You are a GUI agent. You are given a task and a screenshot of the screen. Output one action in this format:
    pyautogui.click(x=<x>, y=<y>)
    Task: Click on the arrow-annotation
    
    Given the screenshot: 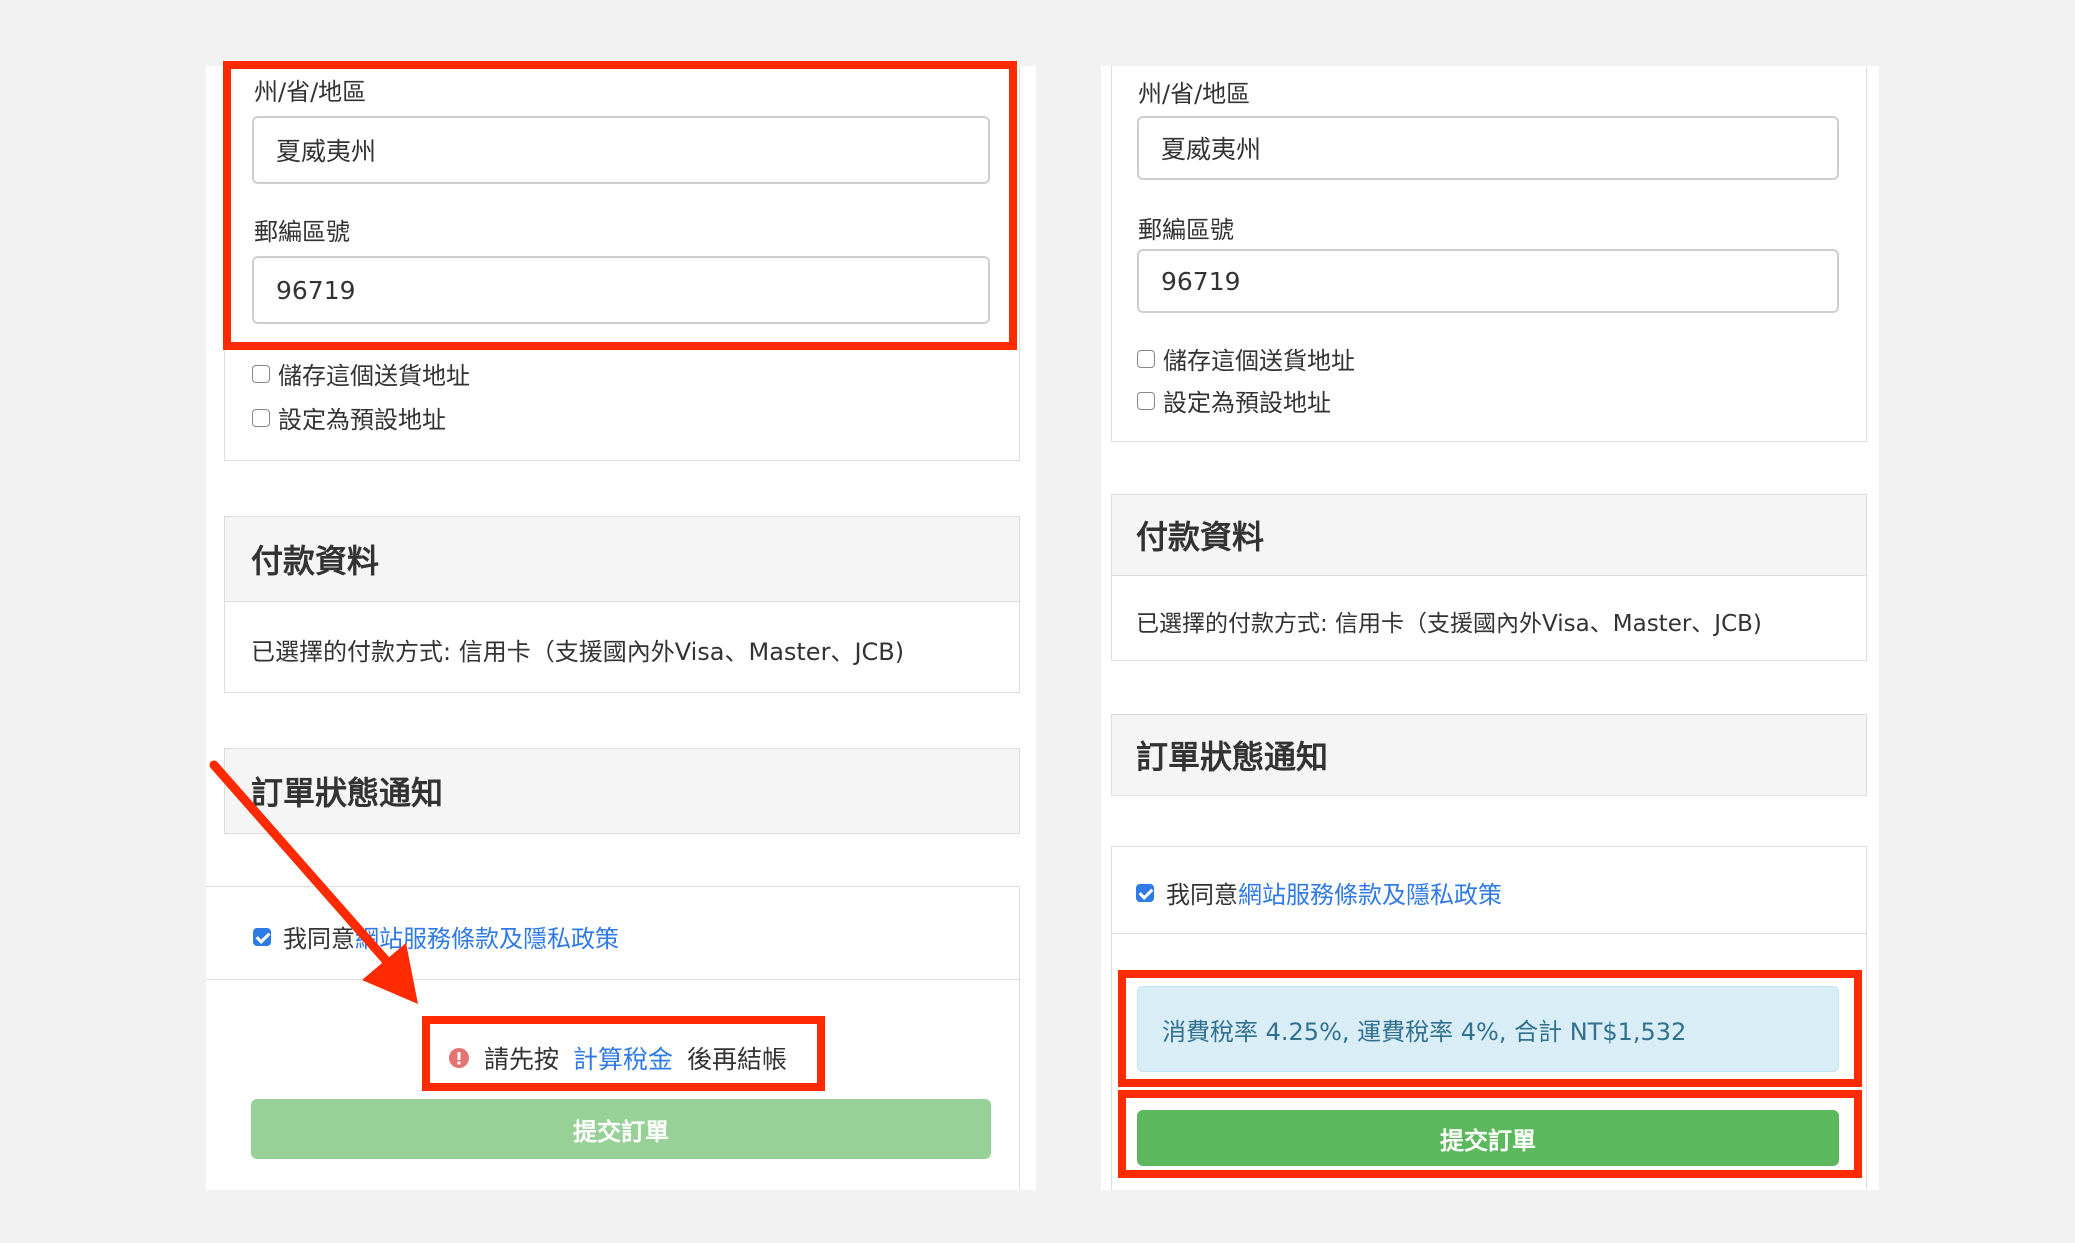 What is the action you would take?
    pyautogui.click(x=313, y=882)
    